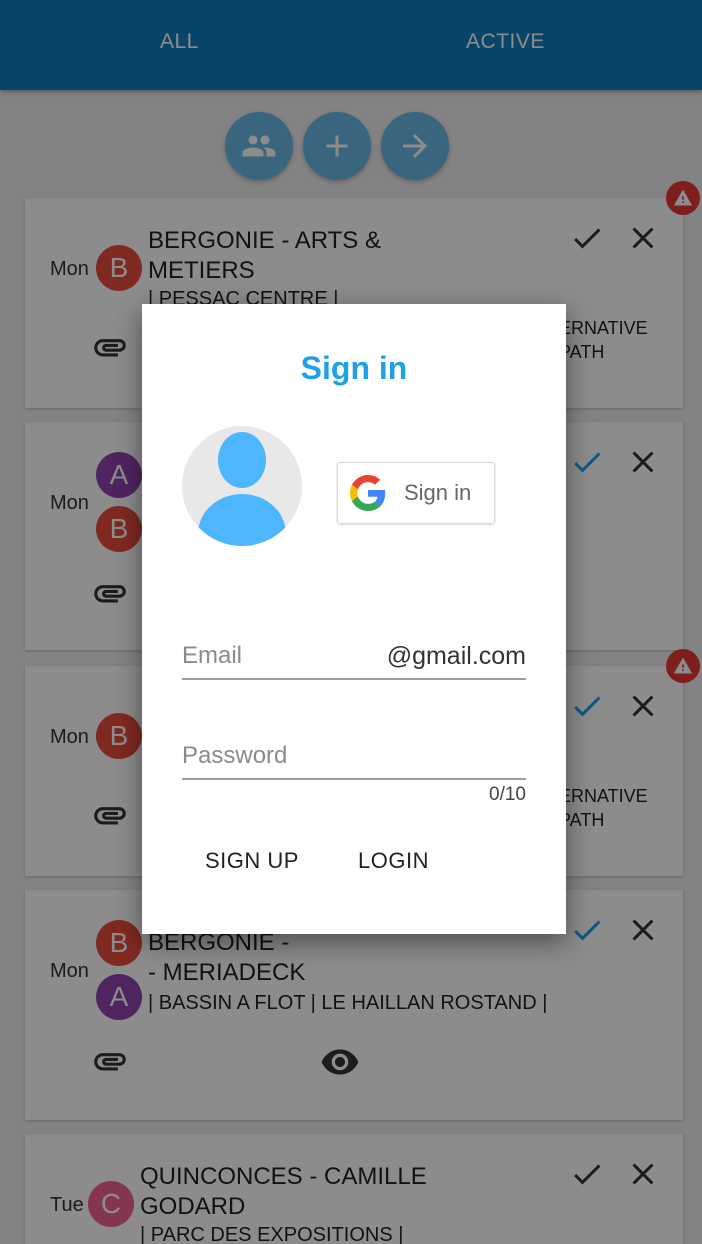  Describe the element at coordinates (235, 755) in the screenshot. I see `password-placeholder: Password` at that location.